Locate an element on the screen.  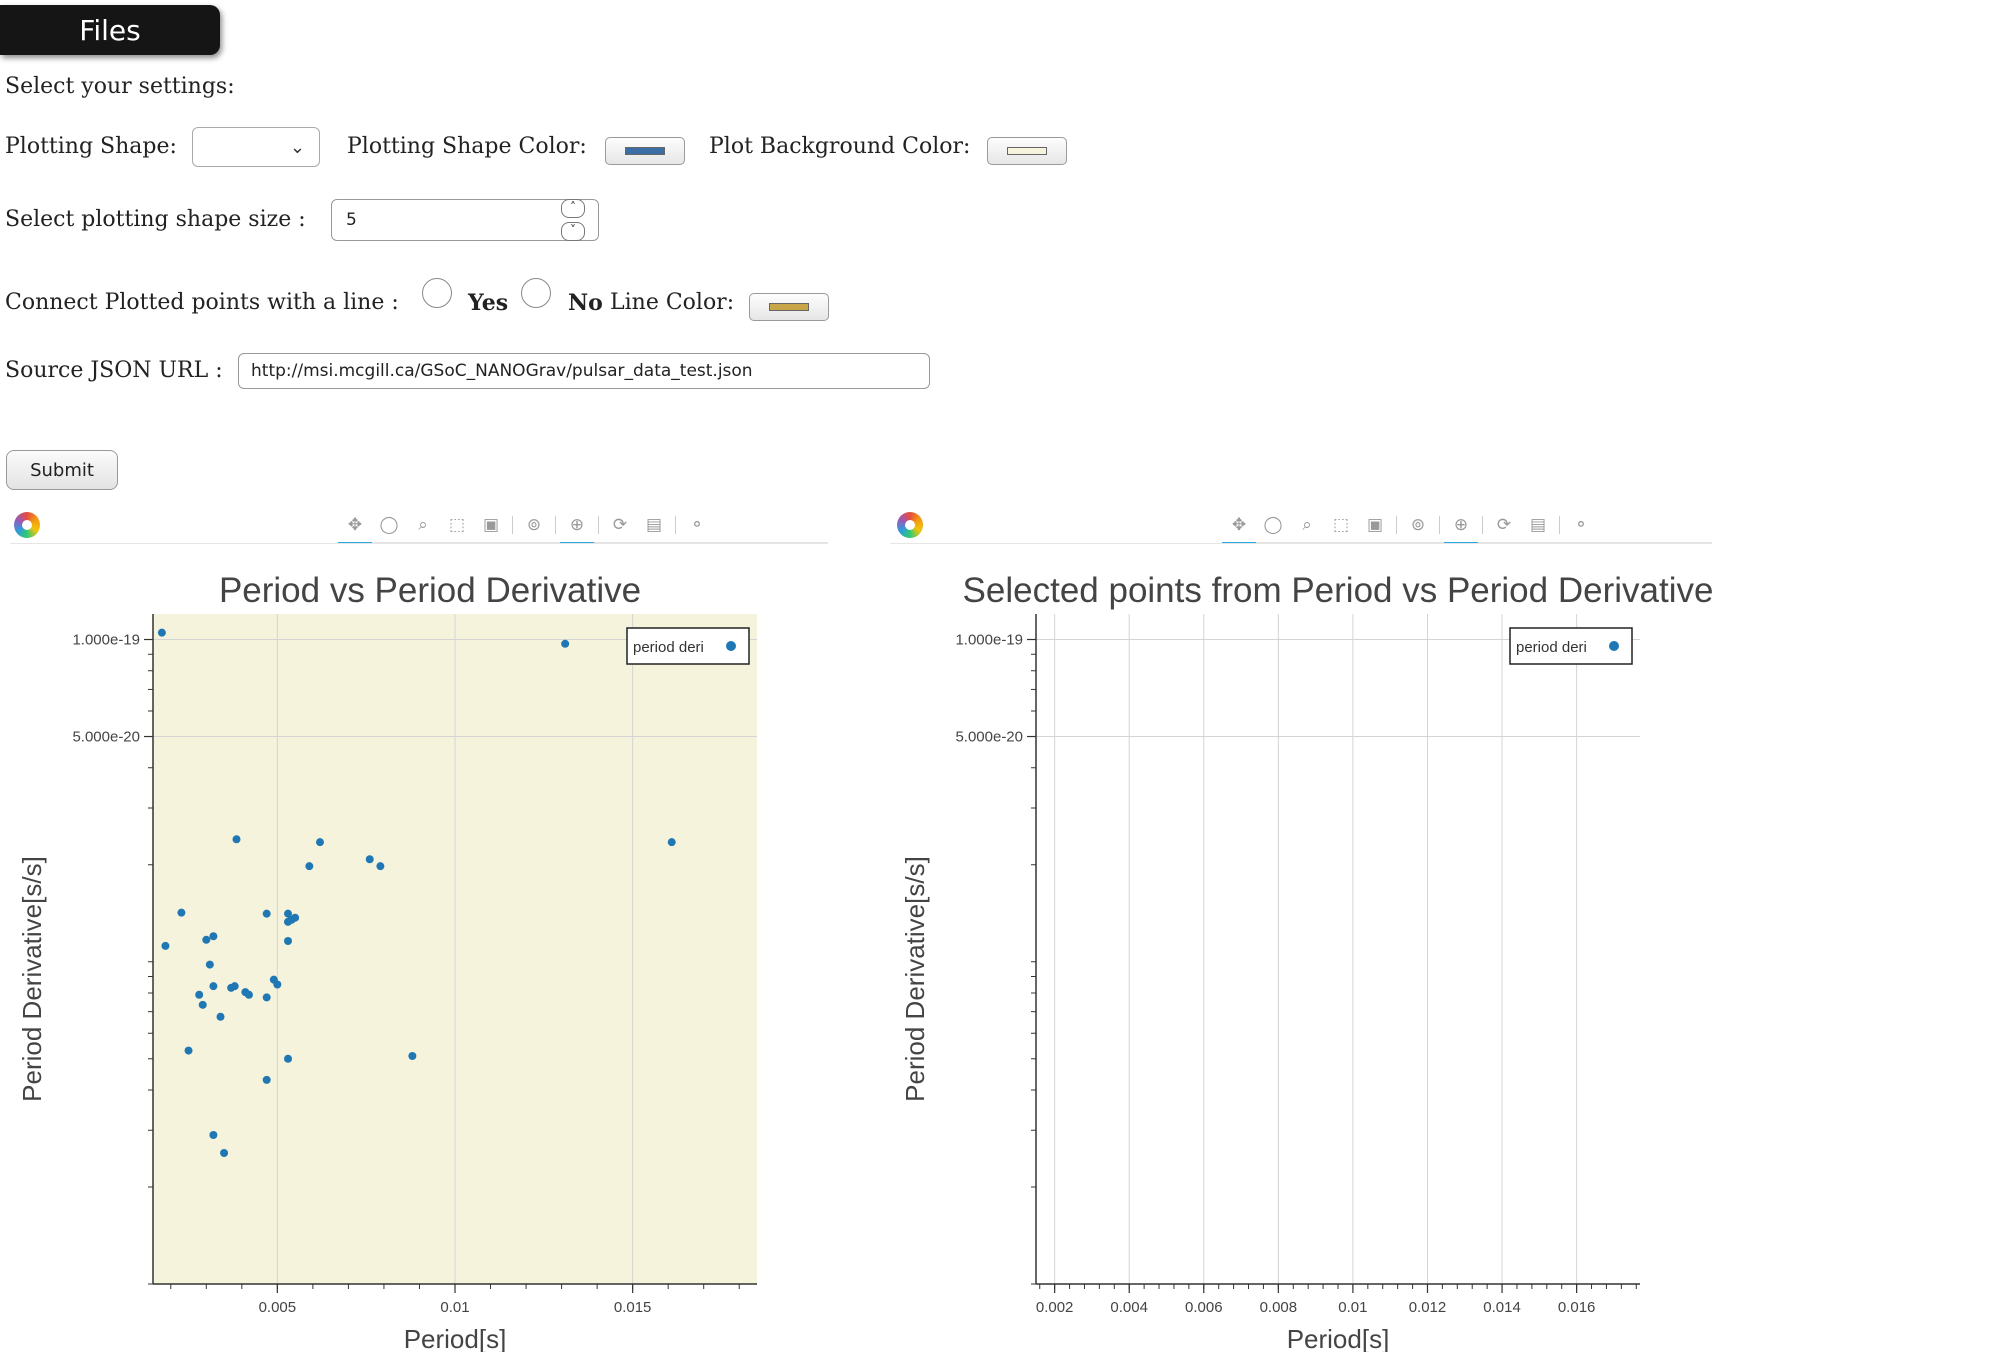
x-tick-label: 0.015 is located at coordinates (633, 1307).